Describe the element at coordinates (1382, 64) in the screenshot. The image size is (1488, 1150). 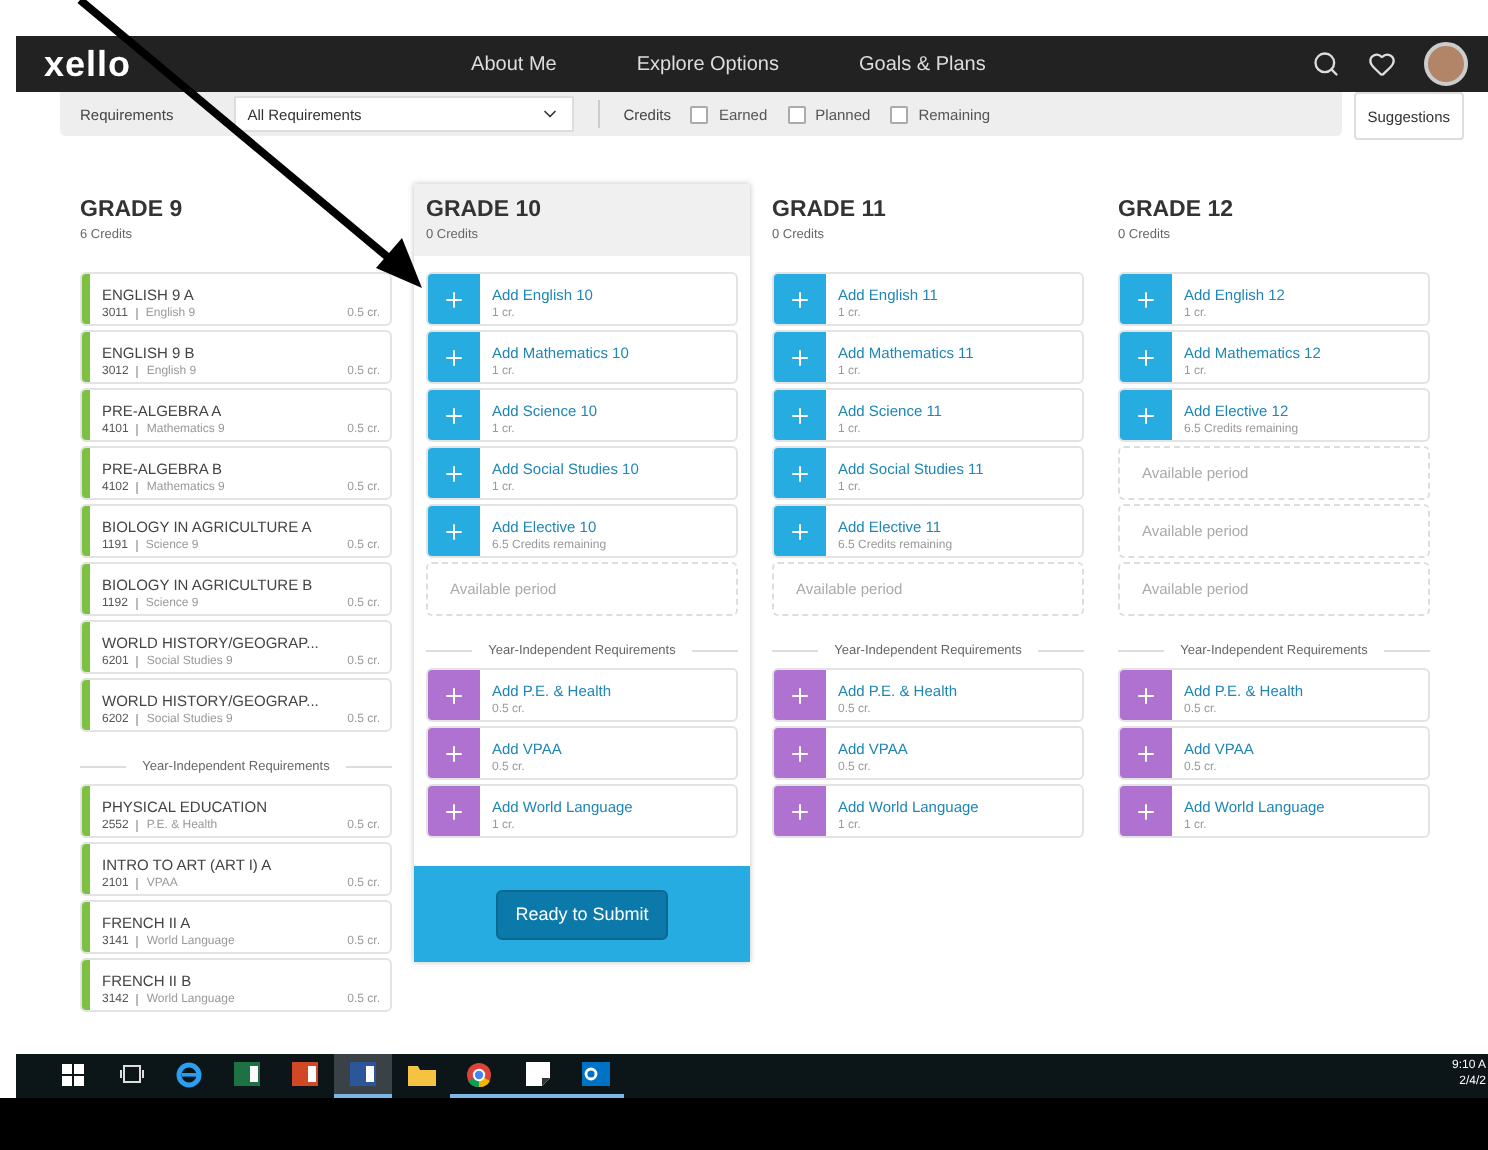
I see `heart-icon` at that location.